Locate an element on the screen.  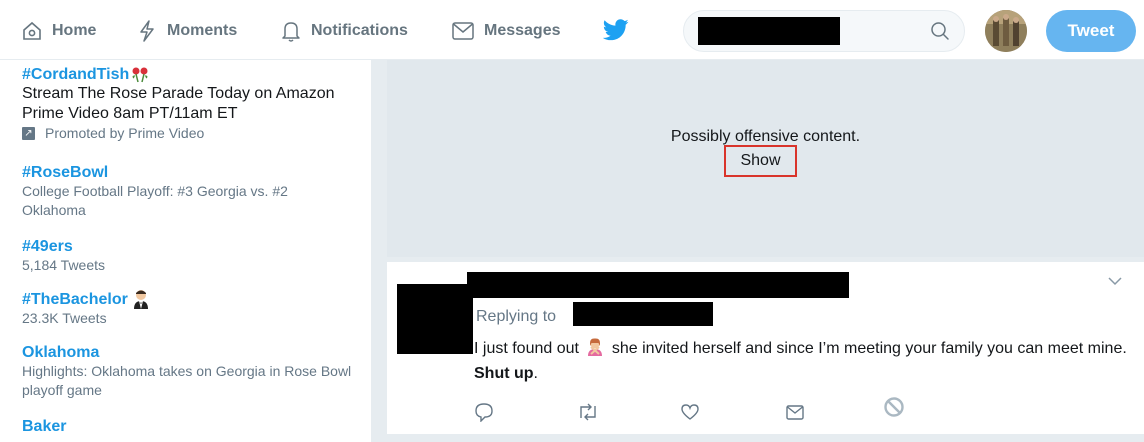
search-input is located at coordinates (824, 31).